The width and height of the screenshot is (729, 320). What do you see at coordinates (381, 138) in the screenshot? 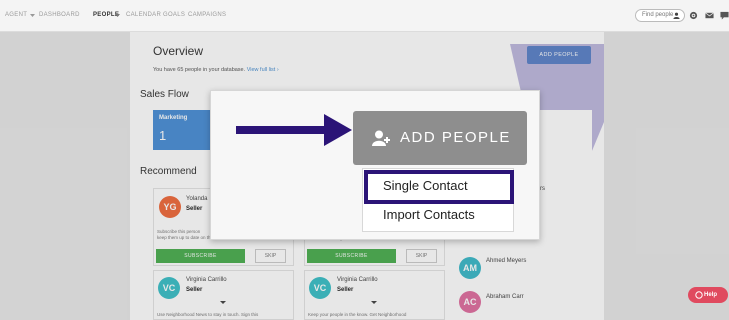
I see `add-user-icon` at bounding box center [381, 138].